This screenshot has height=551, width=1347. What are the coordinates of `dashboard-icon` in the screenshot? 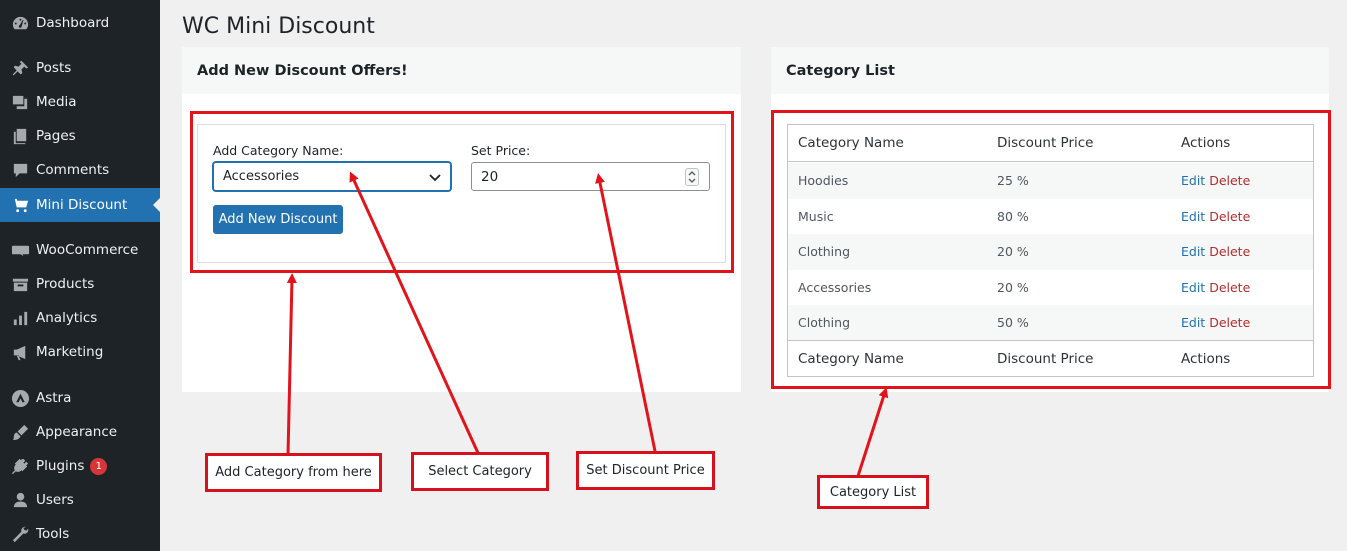 It's located at (18, 23).